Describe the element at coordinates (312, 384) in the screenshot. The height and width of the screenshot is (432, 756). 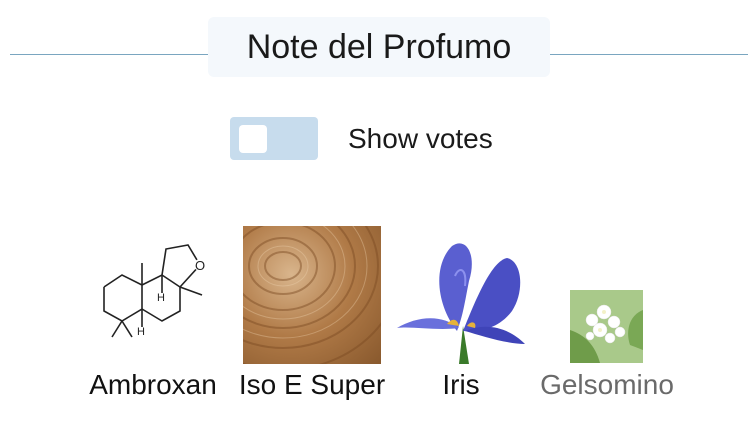
I see `note-label: Iso E Super` at that location.